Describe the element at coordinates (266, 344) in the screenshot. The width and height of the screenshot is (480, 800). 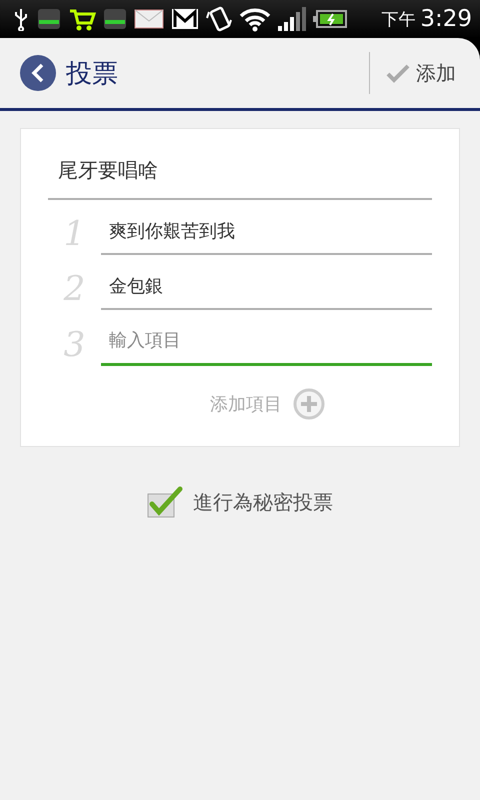
I see `option-field: 輸入項目` at that location.